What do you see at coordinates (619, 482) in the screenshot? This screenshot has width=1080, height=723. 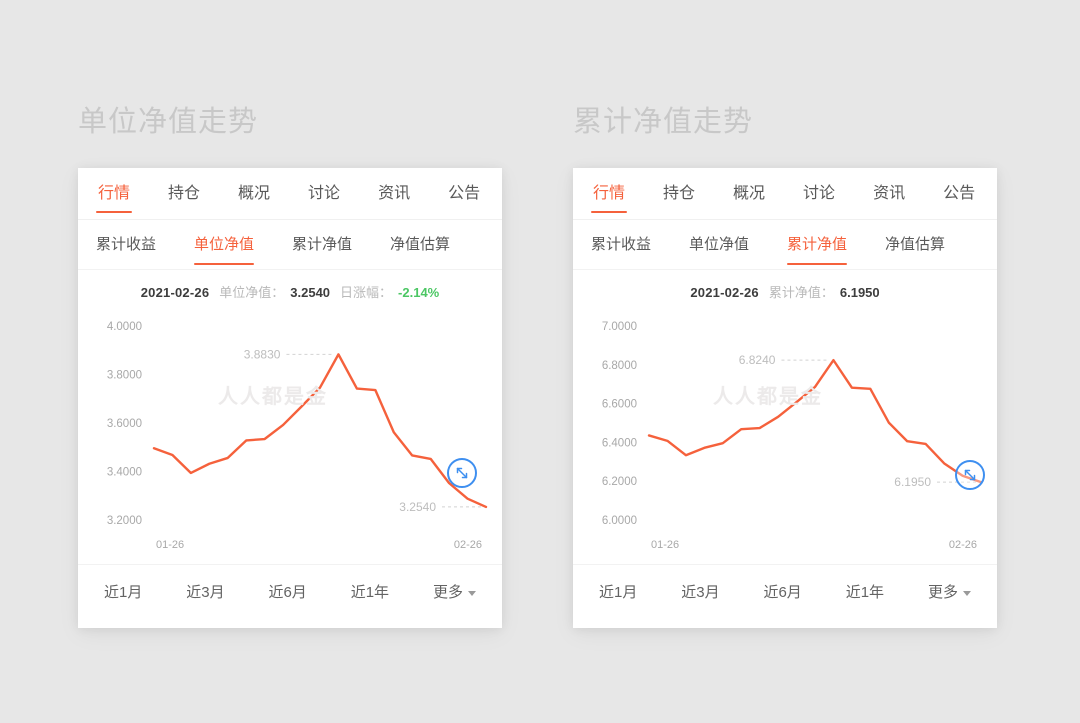 I see `y-axis-tick-label: 6.2000` at bounding box center [619, 482].